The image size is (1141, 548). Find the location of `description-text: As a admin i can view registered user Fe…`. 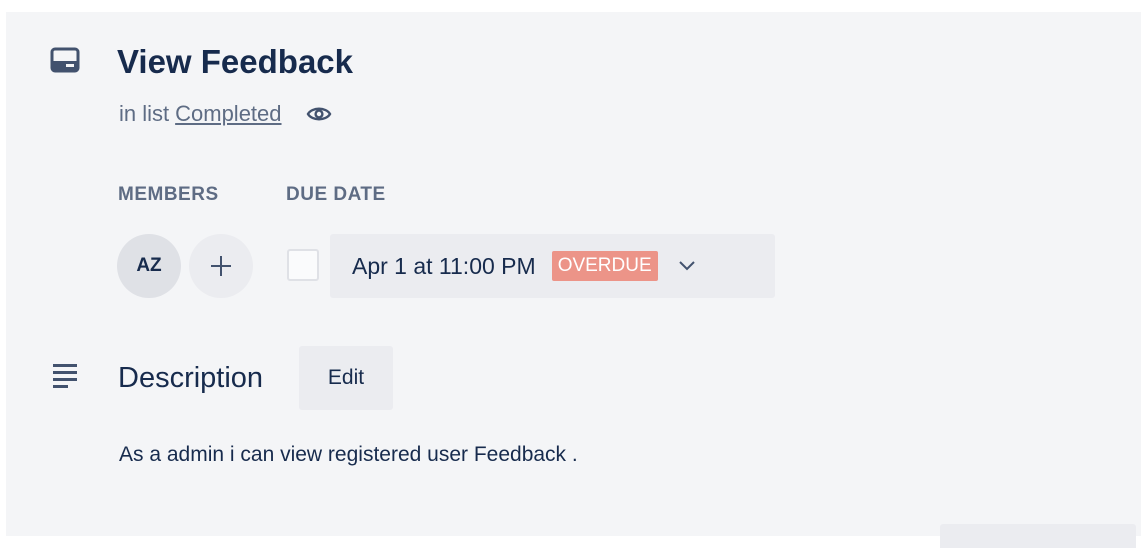

description-text: As a admin i can view registered user Fe… is located at coordinates (348, 455).